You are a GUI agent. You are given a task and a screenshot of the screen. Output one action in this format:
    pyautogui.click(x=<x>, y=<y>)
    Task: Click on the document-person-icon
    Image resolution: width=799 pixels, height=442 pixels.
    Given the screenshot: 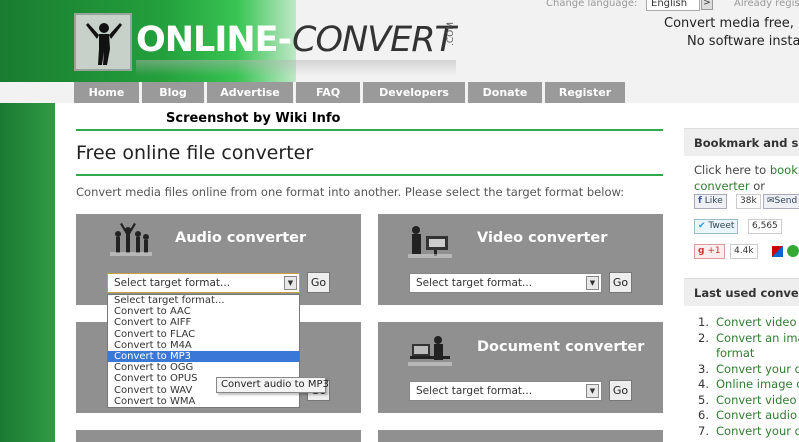 What is the action you would take?
    pyautogui.click(x=430, y=351)
    